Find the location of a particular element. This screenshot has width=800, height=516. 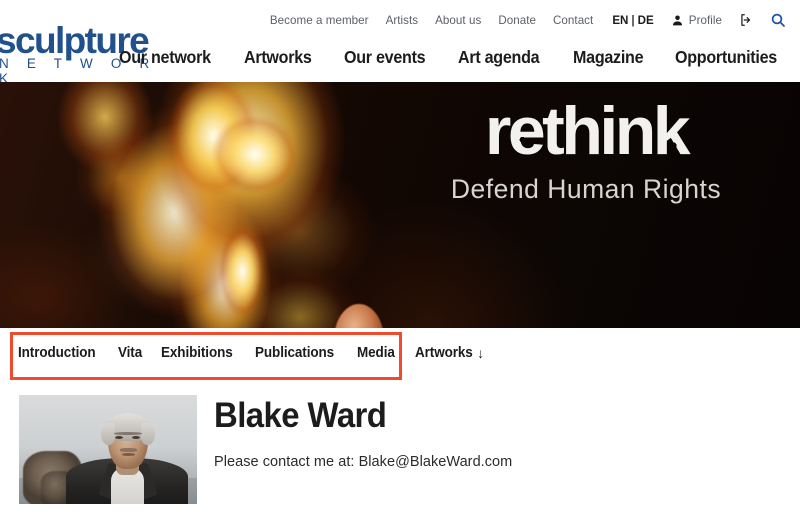

hero-title: rethink is located at coordinates (587, 131).